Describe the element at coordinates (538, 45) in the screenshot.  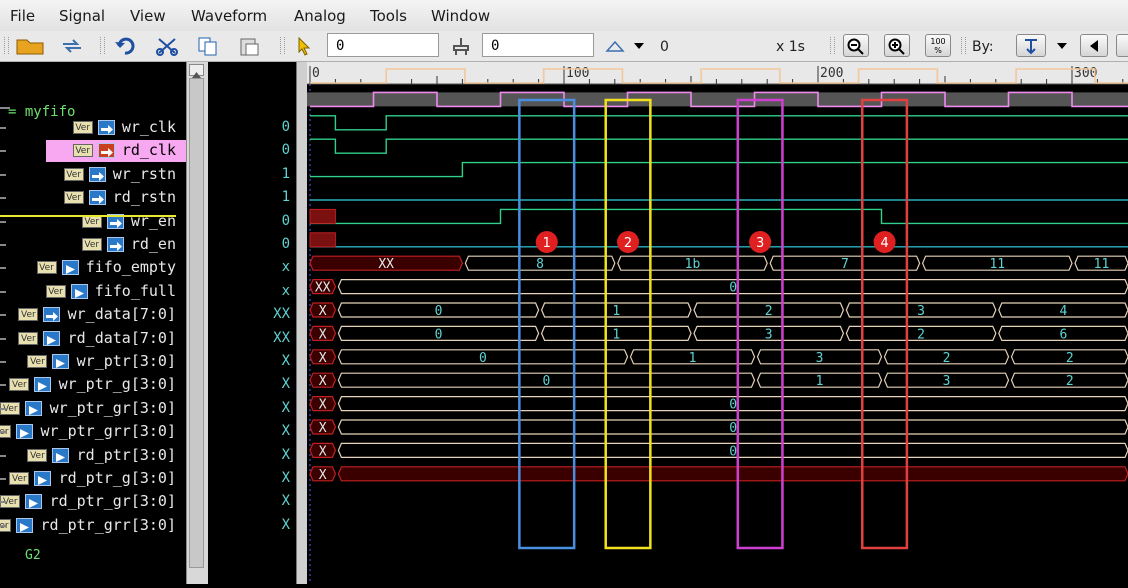
I see `cursor-input: 0` at that location.